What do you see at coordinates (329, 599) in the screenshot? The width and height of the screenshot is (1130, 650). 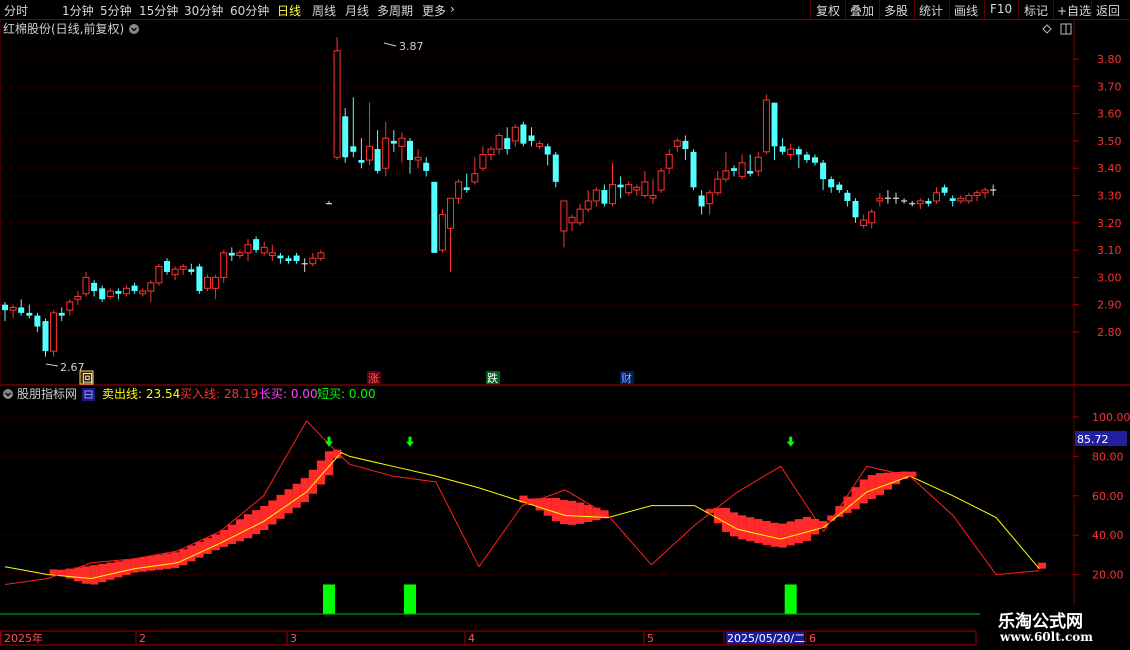 I see `signal-bar` at bounding box center [329, 599].